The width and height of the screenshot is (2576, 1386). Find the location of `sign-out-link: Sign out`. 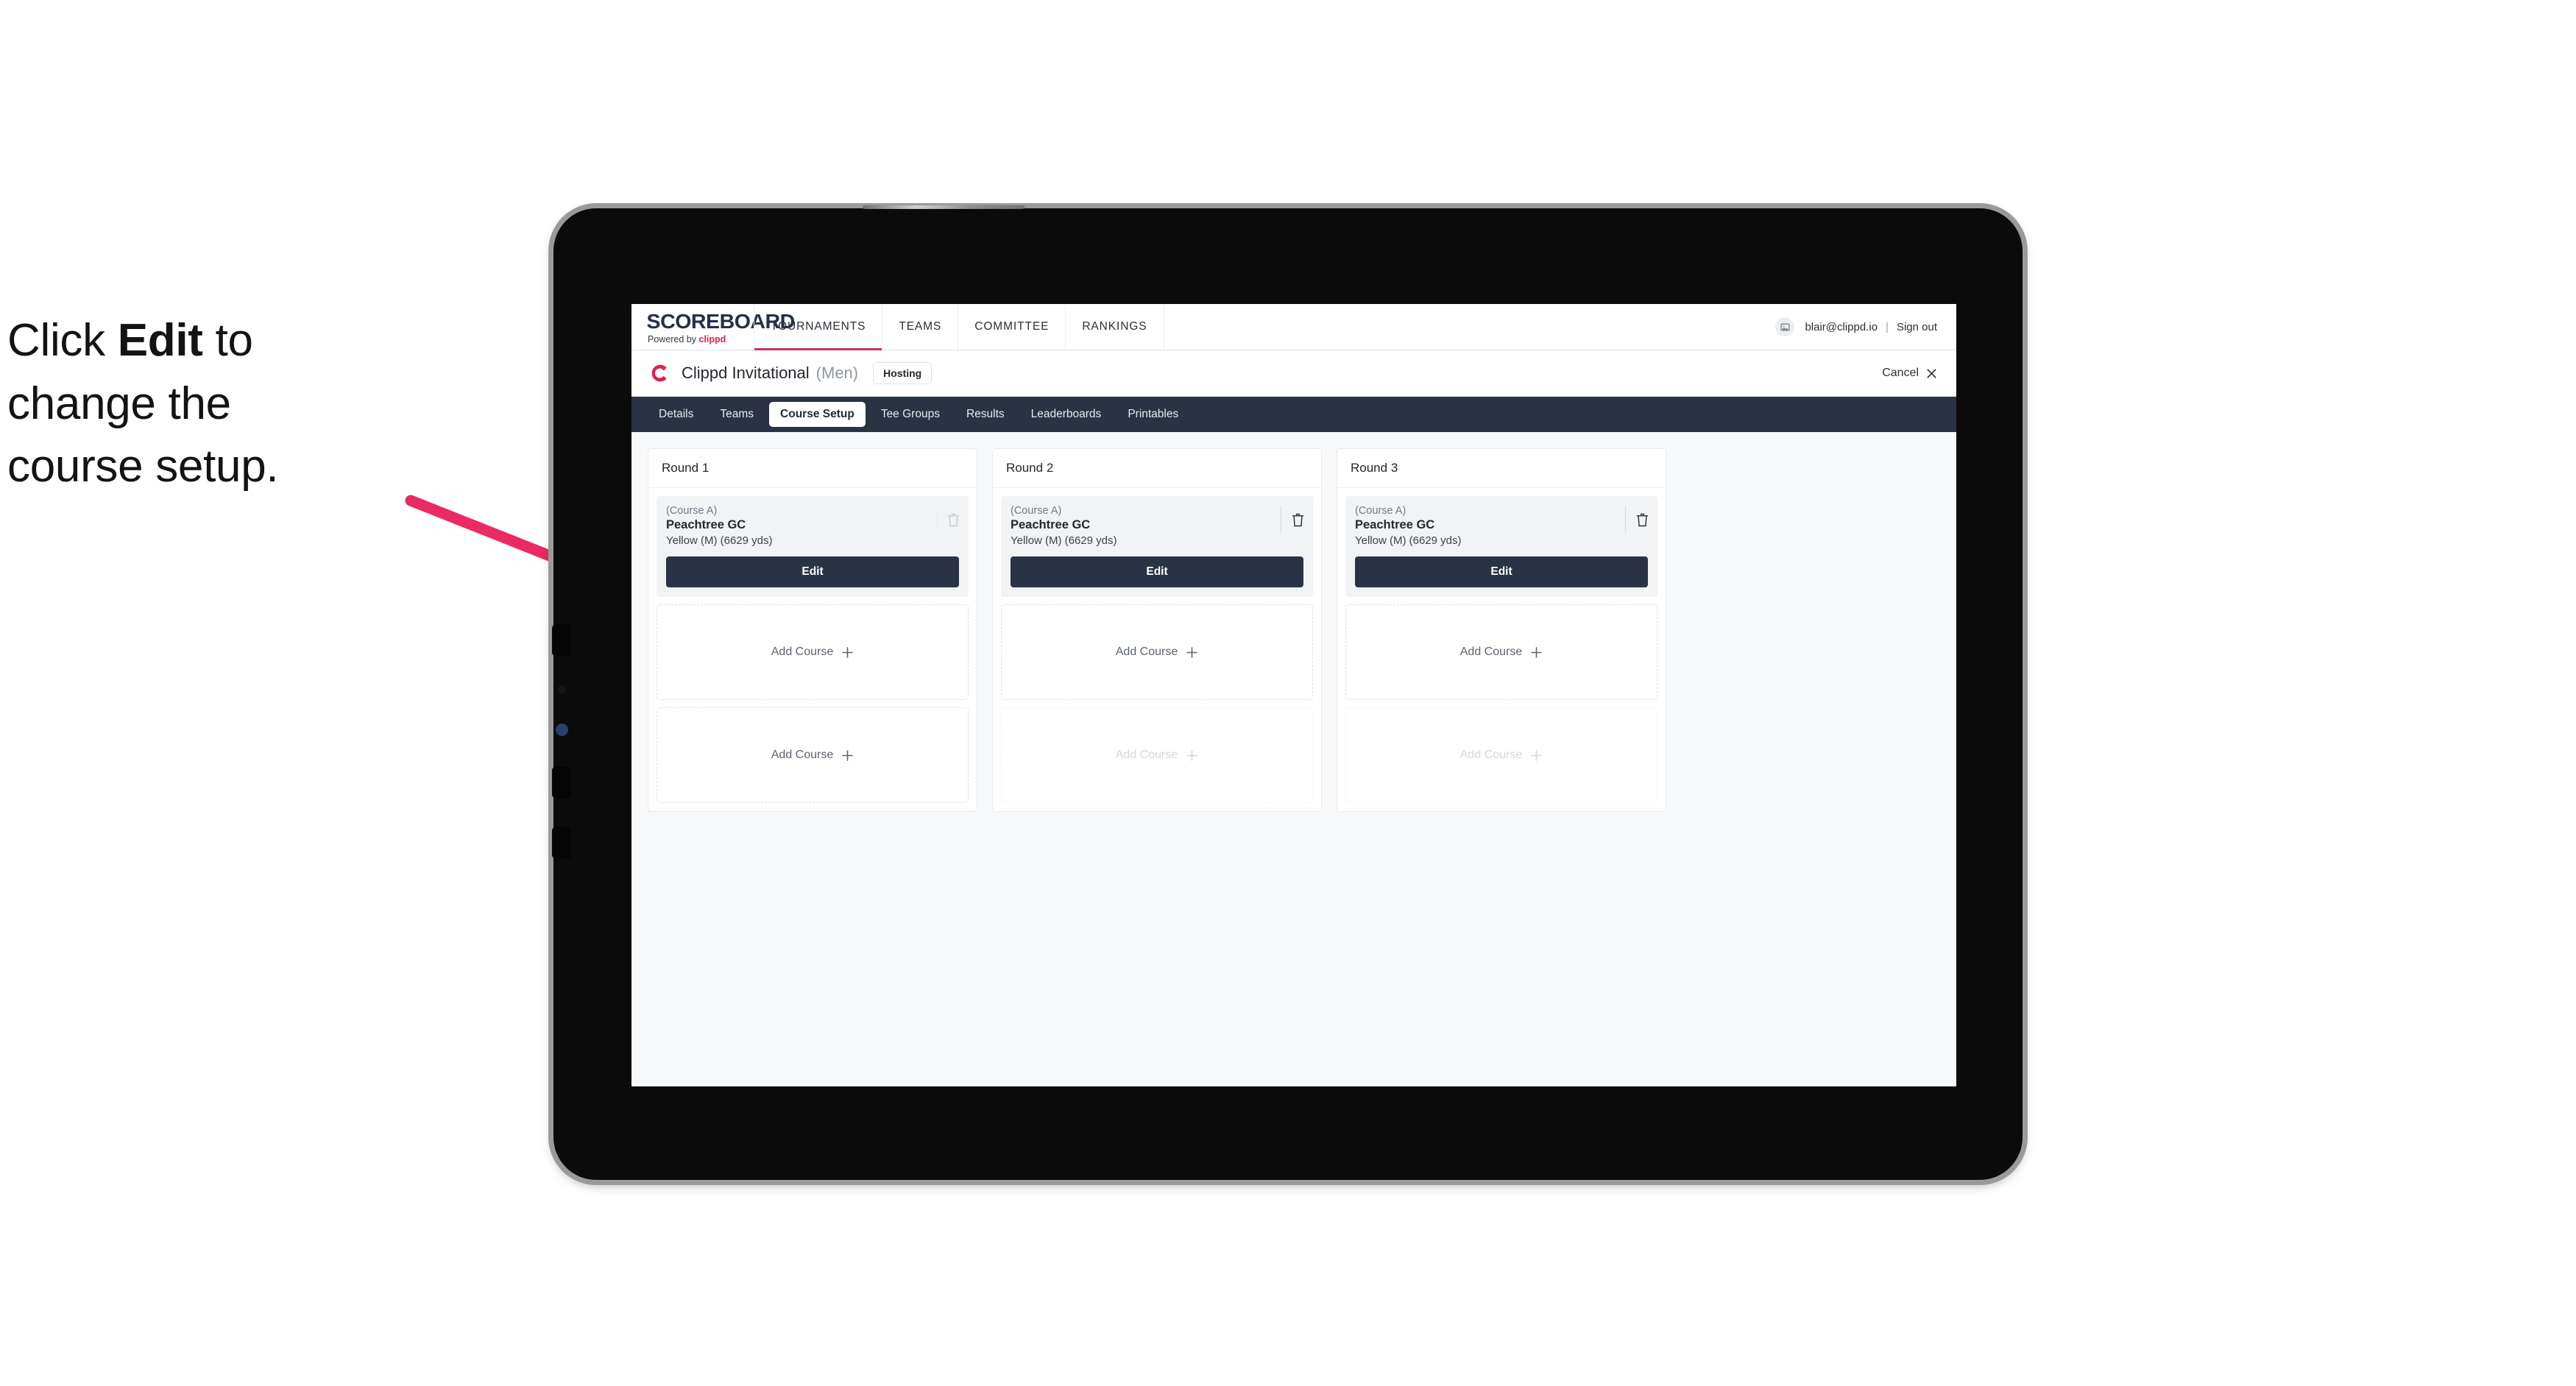

sign-out-link: Sign out is located at coordinates (1917, 327).